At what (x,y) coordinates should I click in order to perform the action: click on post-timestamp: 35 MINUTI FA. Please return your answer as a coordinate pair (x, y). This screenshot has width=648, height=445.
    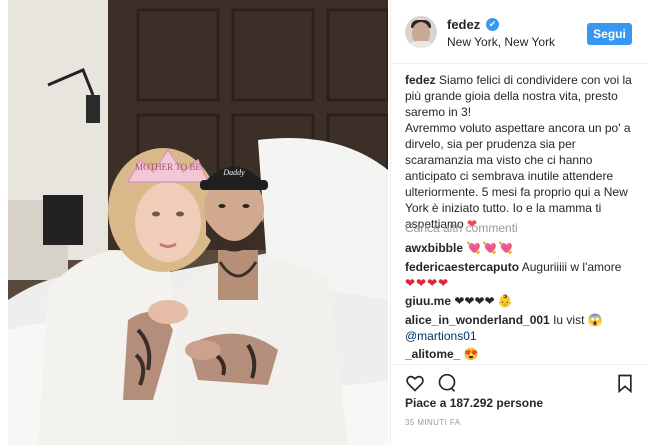
    Looking at the image, I should click on (433, 422).